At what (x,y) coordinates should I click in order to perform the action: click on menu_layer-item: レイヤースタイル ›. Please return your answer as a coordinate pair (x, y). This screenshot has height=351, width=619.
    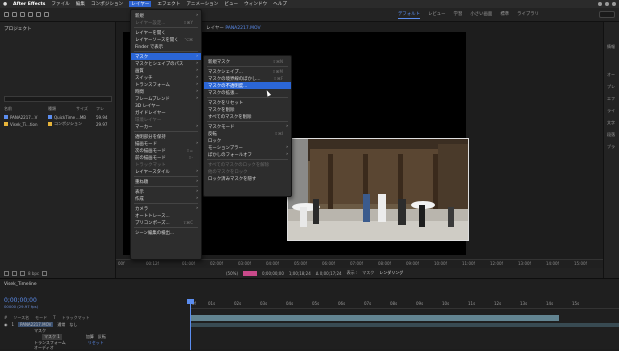
    Looking at the image, I should click on (166, 171).